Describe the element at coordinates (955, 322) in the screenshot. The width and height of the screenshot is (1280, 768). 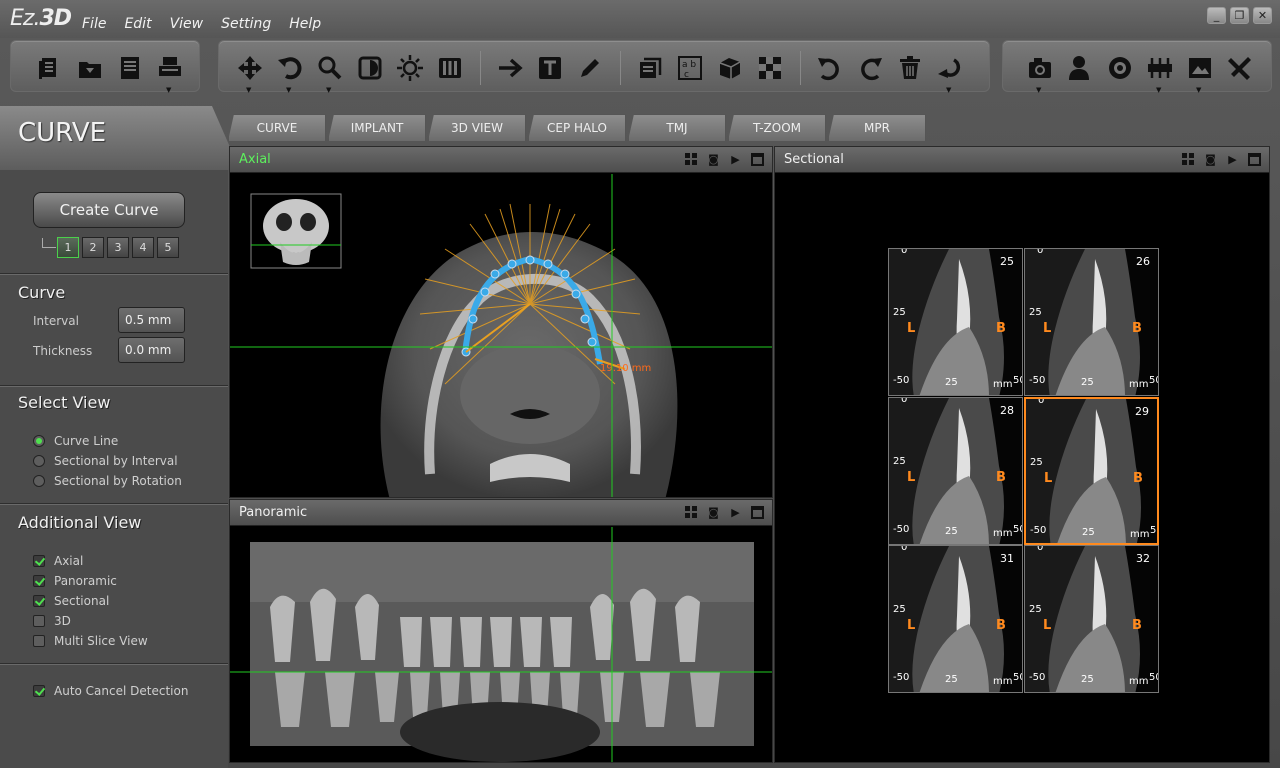
I see `sectional-slice-25: 25LB025-5025mm50` at that location.